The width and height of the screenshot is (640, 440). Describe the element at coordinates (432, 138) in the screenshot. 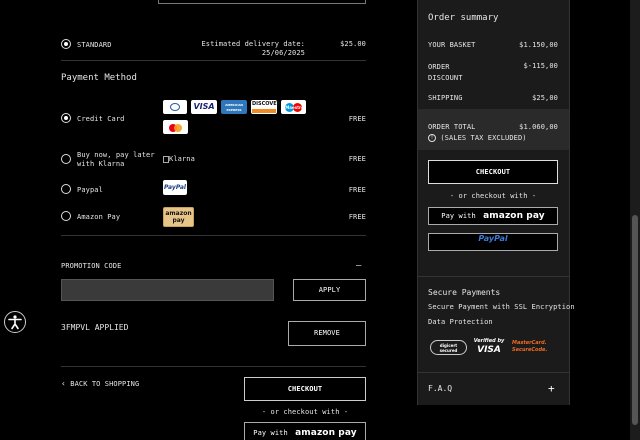

I see `info-icon: !` at that location.